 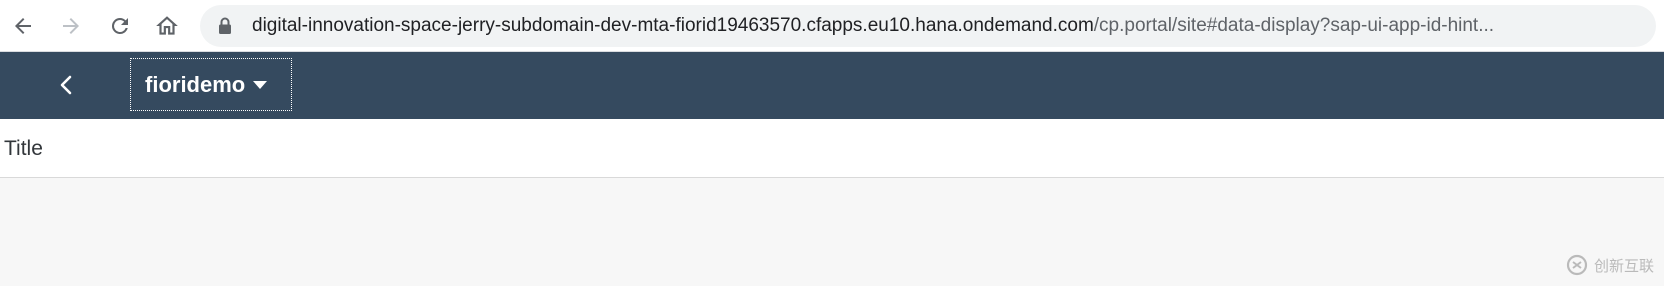 I want to click on reload-icon, so click(x=119, y=25).